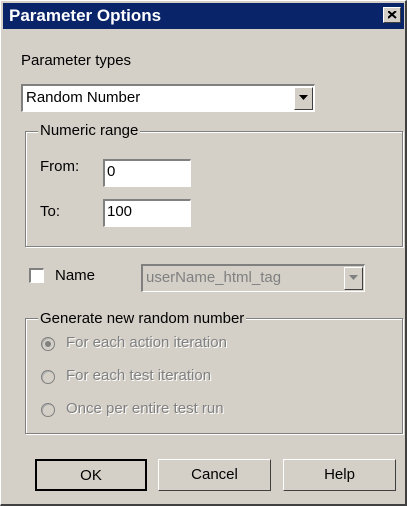 This screenshot has height=506, width=407. I want to click on from-label: From:, so click(60, 166).